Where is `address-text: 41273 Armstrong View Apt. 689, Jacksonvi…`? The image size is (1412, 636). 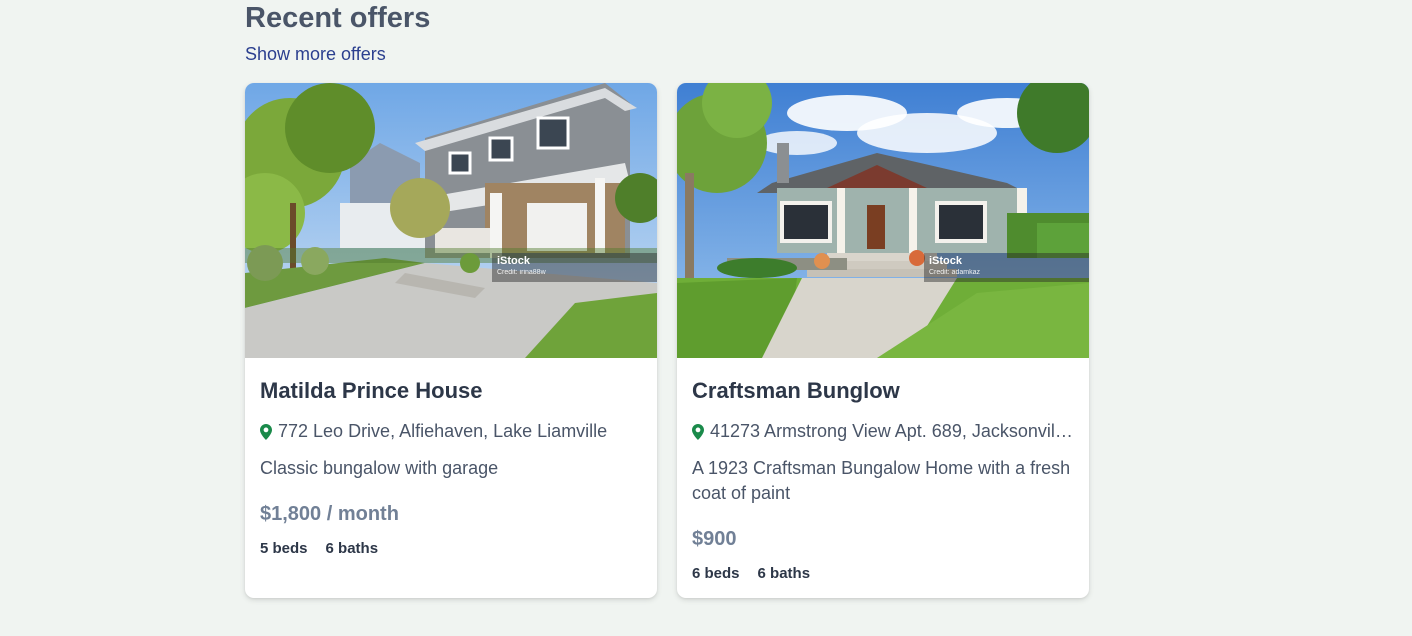 address-text: 41273 Armstrong View Apt. 689, Jacksonvi… is located at coordinates (892, 431).